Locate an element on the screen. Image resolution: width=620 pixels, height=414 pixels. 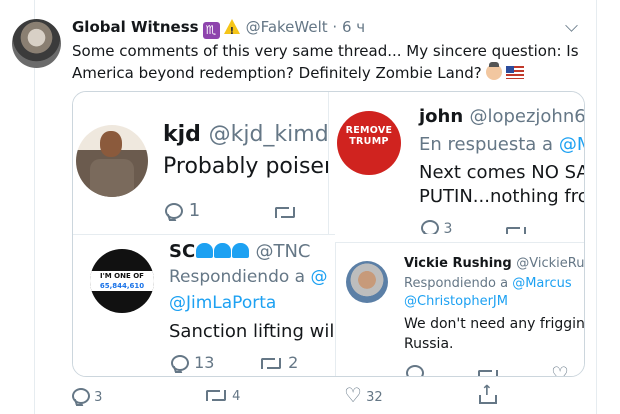
panel-username: john @lopezjohn63 is located at coordinates (502, 116).